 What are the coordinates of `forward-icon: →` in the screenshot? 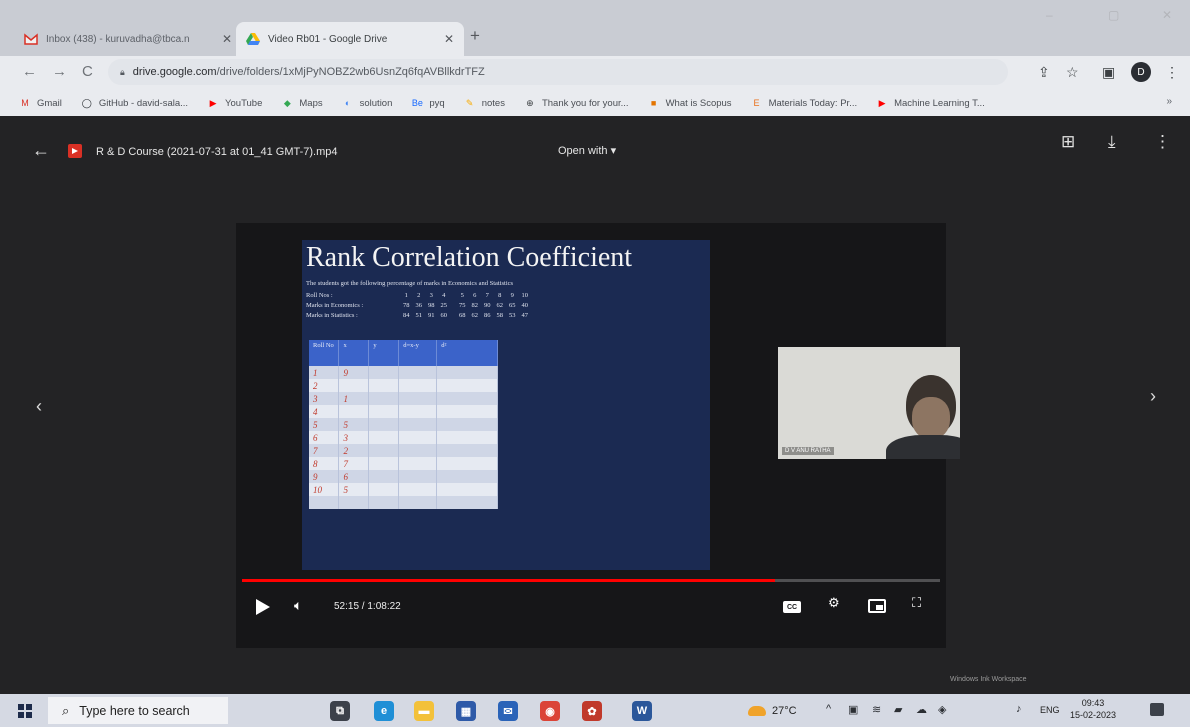 It's located at (59, 71).